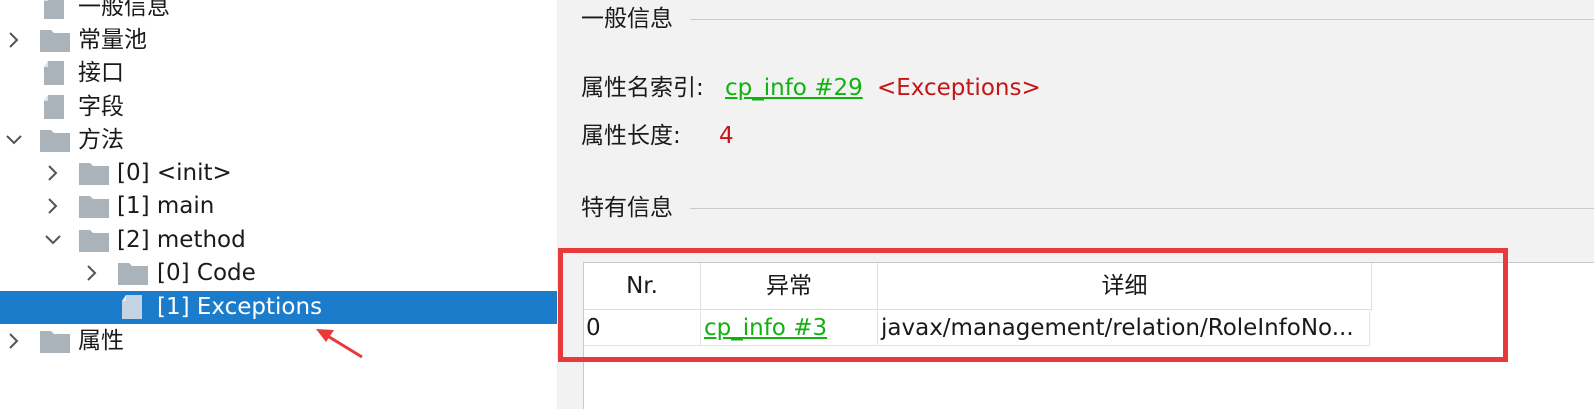  Describe the element at coordinates (101, 73) in the screenshot. I see `tree-item-label: 接口` at that location.